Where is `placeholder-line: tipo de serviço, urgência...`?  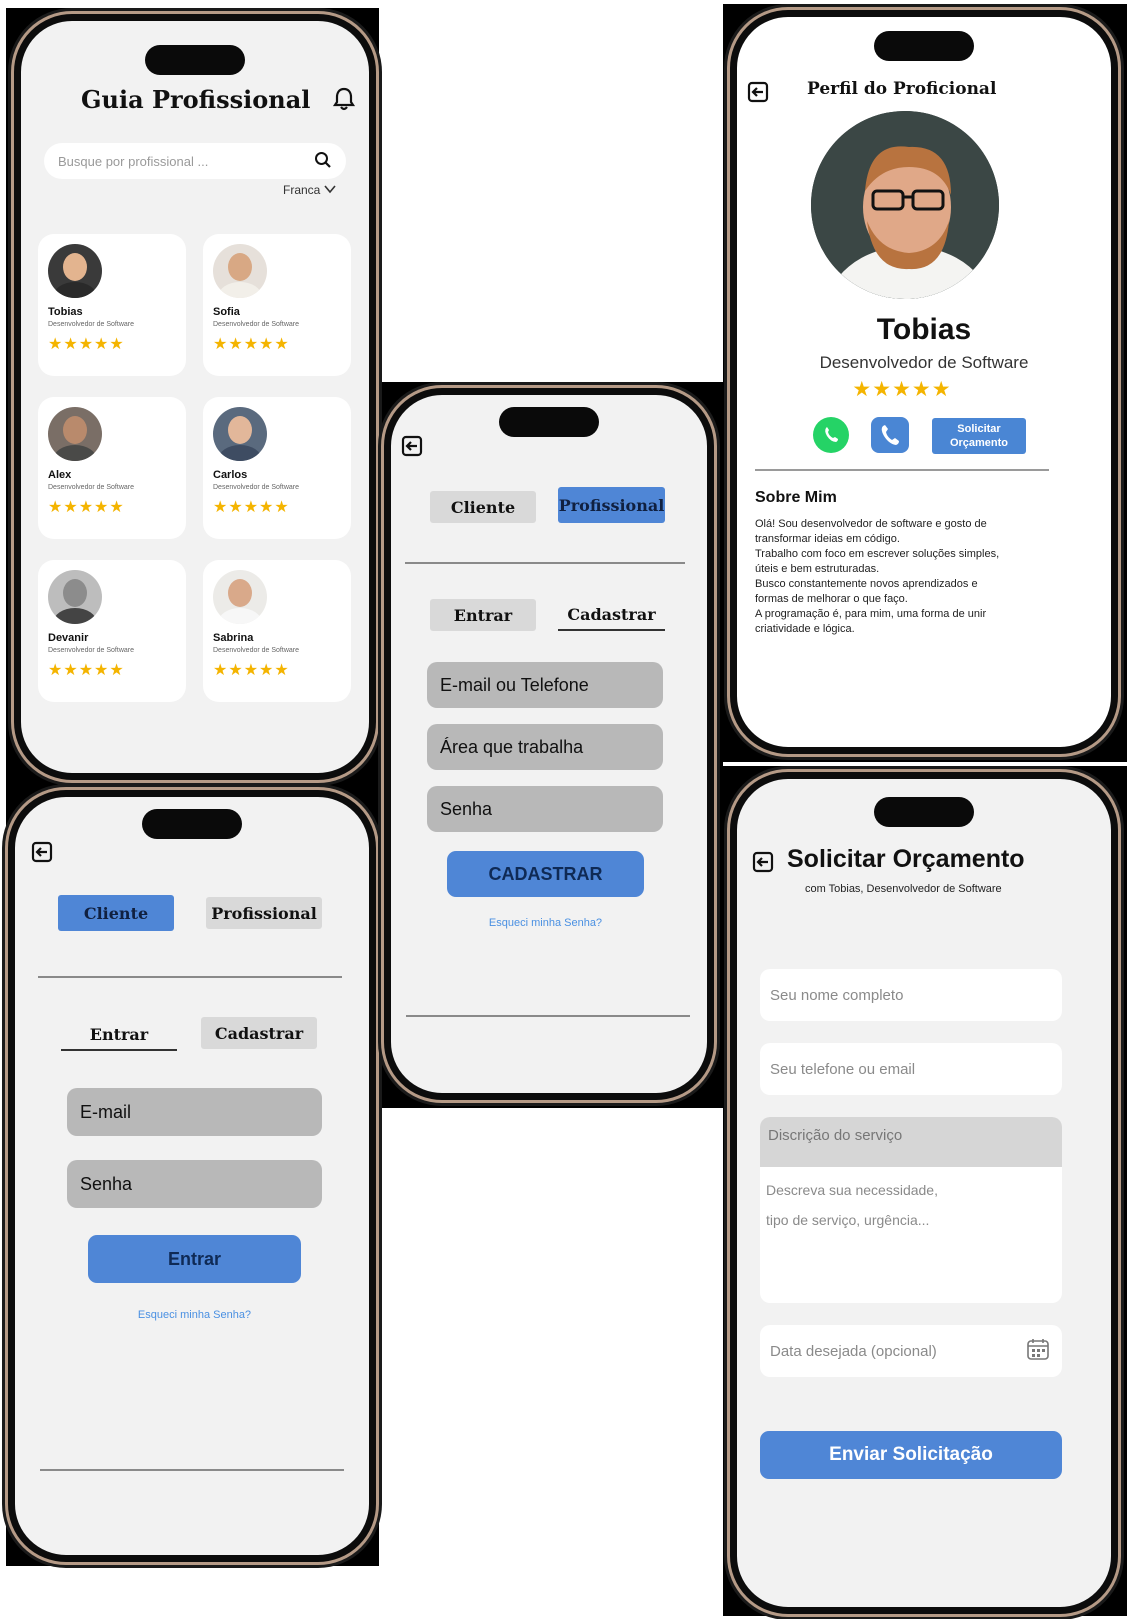
placeholder-line: tipo de serviço, urgência... is located at coordinates (848, 1220).